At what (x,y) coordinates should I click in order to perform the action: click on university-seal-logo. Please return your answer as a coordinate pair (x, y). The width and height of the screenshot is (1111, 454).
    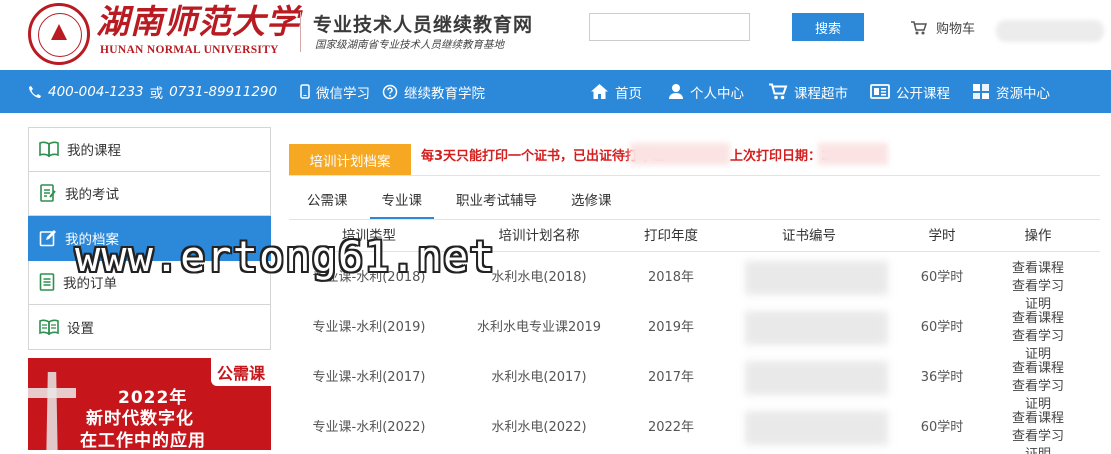
    Looking at the image, I should click on (59, 34).